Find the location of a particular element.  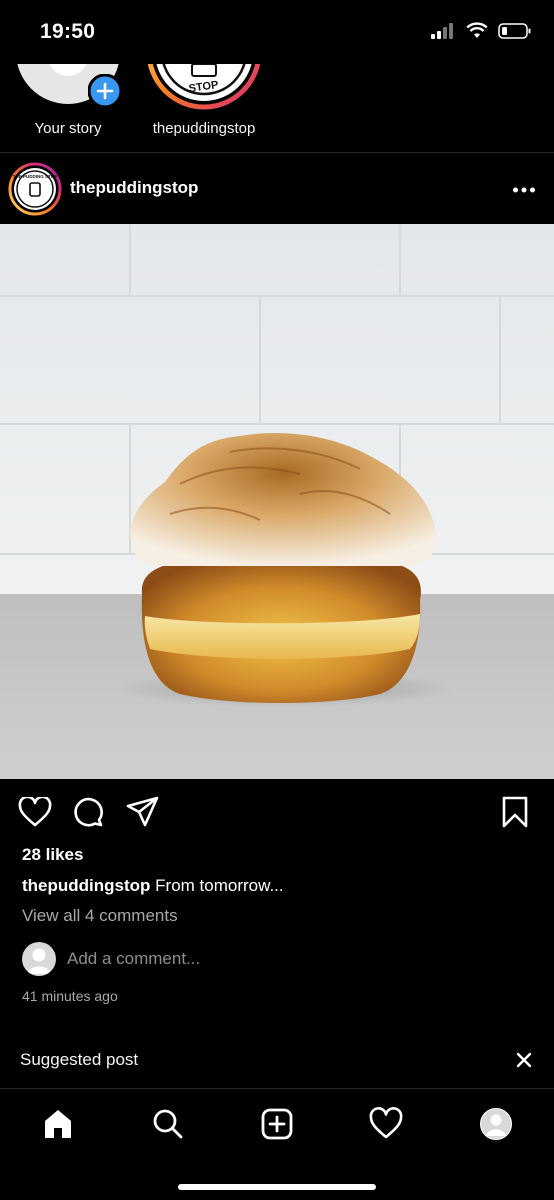

post-header: THE PUDDING STOP thepuddingstop is located at coordinates (277, 189).